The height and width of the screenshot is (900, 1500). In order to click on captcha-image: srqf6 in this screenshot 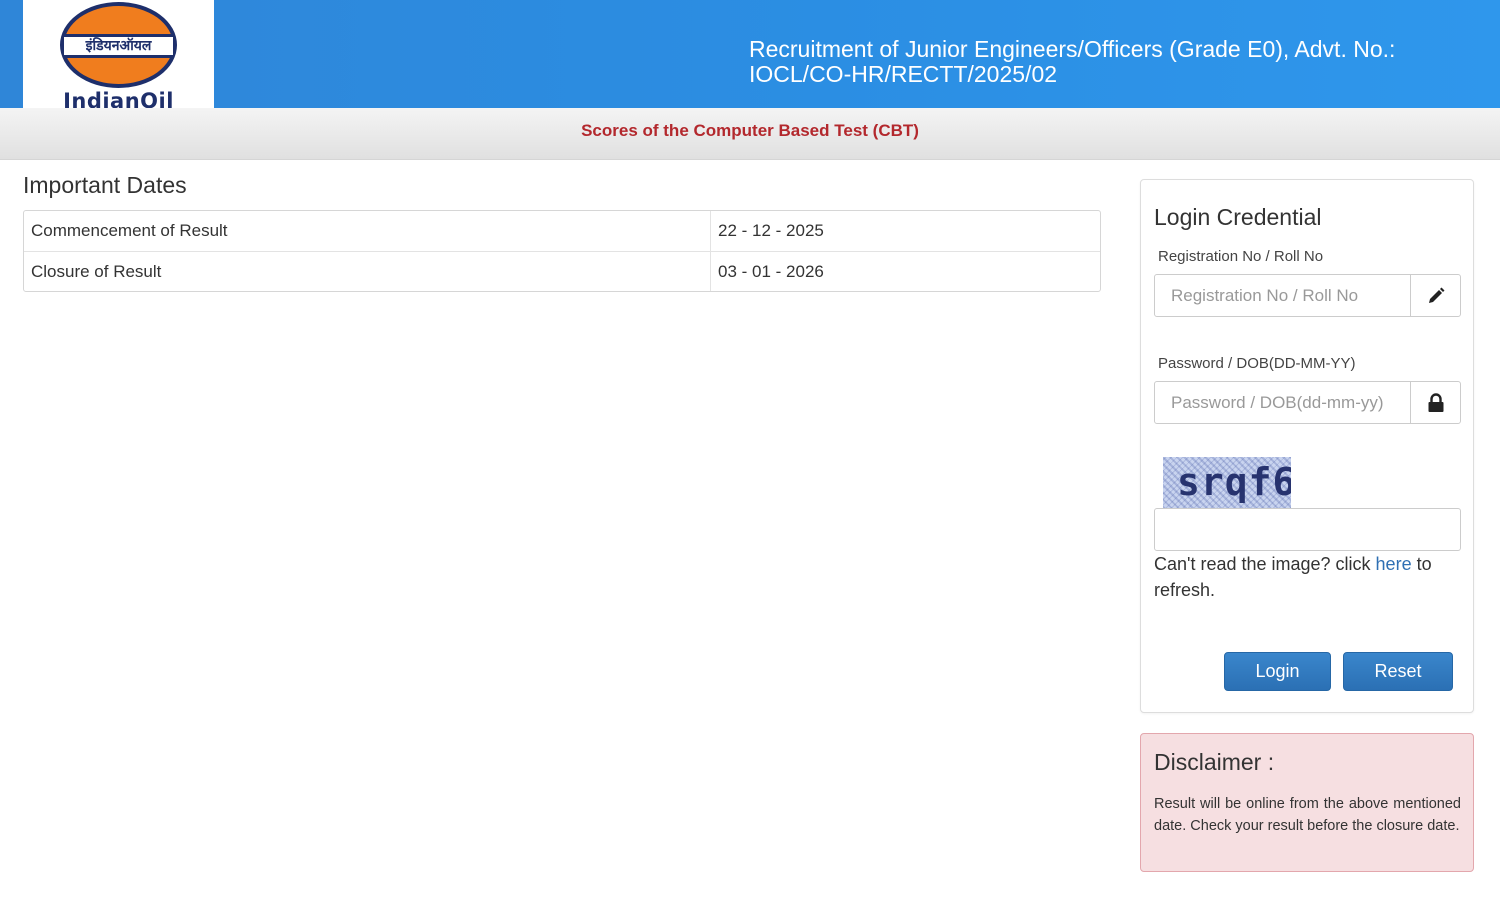, I will do `click(1227, 482)`.